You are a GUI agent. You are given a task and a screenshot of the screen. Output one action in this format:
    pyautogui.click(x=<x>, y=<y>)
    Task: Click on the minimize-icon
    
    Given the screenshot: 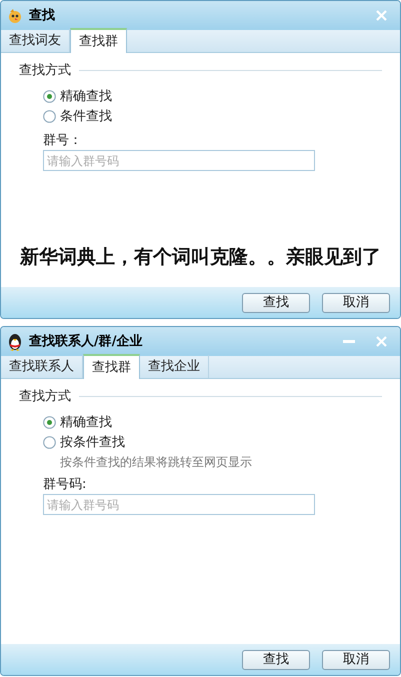 What is the action you would take?
    pyautogui.click(x=349, y=342)
    